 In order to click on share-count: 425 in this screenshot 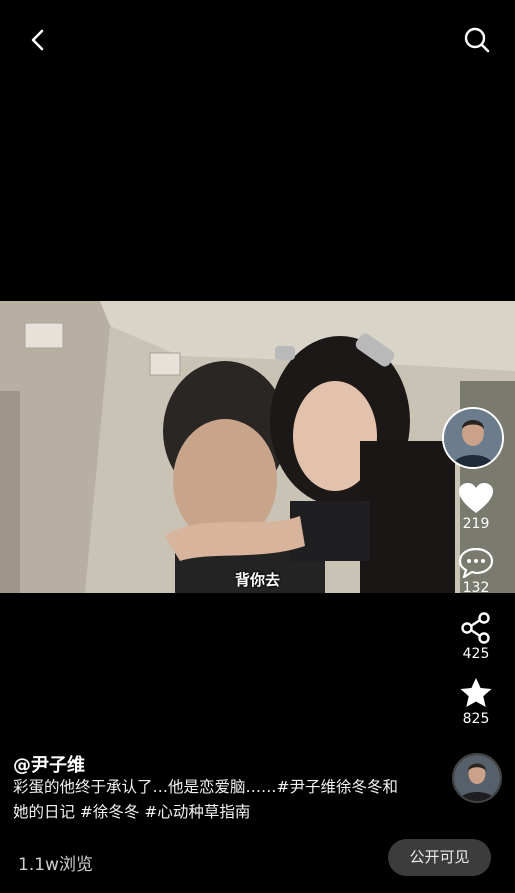, I will do `click(476, 654)`.